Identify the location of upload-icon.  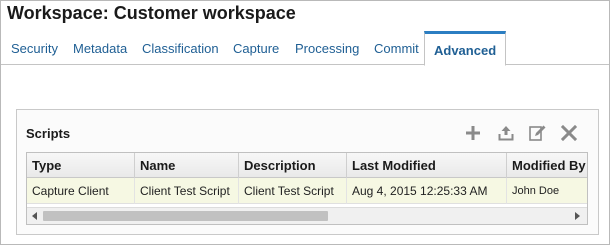
(506, 133).